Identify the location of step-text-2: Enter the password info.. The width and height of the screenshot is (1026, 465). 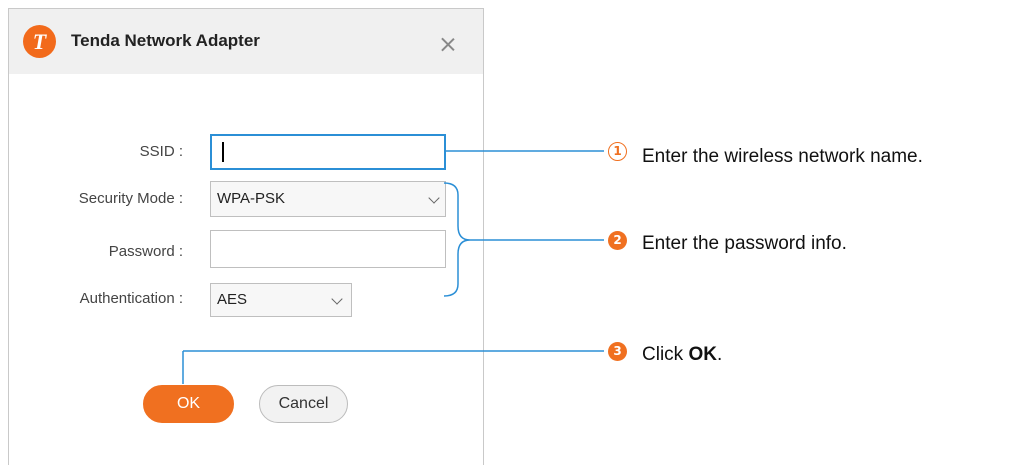
(744, 243).